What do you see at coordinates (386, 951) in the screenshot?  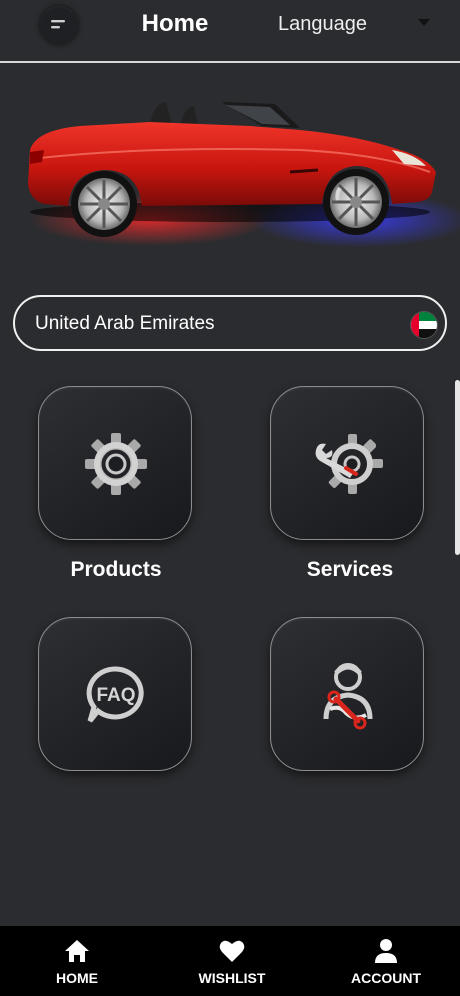 I see `account-icon` at bounding box center [386, 951].